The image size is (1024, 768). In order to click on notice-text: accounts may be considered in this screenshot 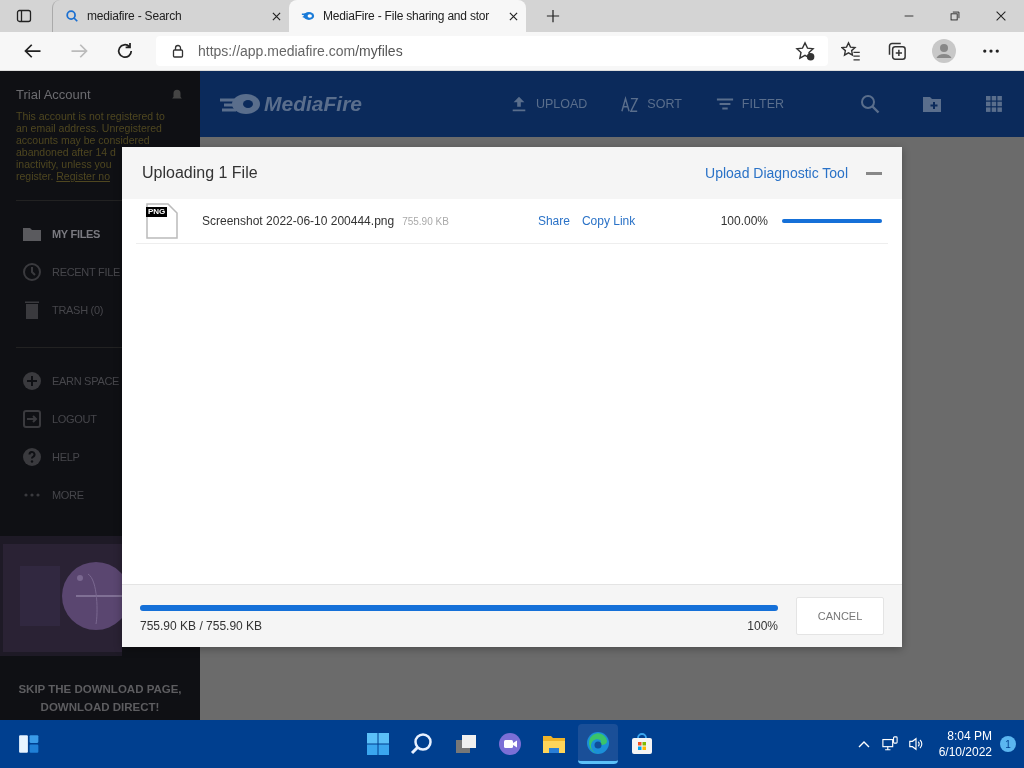, I will do `click(83, 140)`.